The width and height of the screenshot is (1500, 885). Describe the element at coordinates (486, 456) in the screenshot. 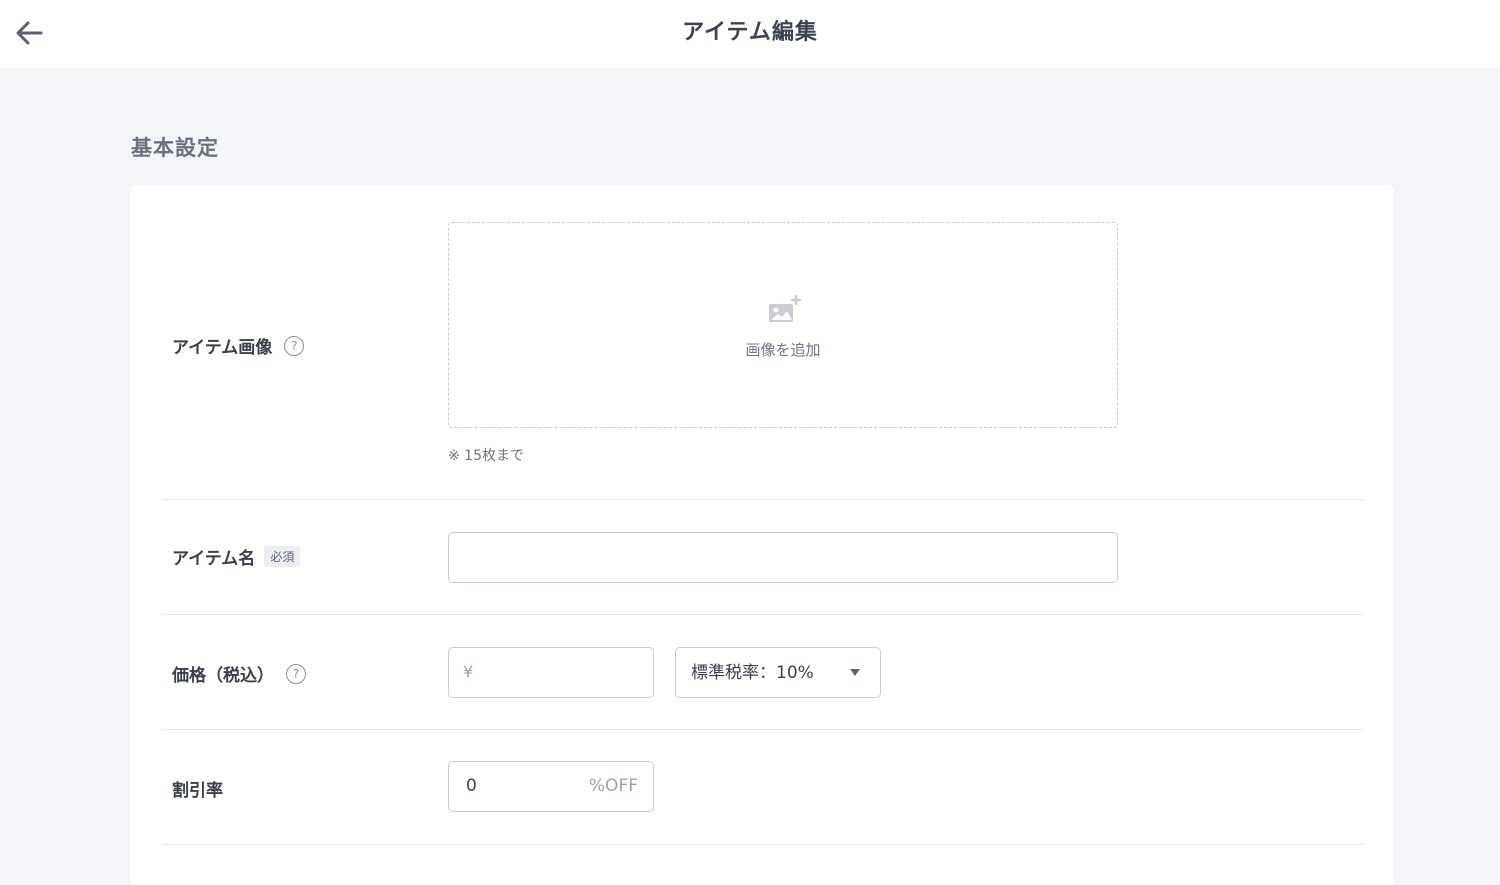

I see `image-limit-note: ※ 15枚まで` at that location.